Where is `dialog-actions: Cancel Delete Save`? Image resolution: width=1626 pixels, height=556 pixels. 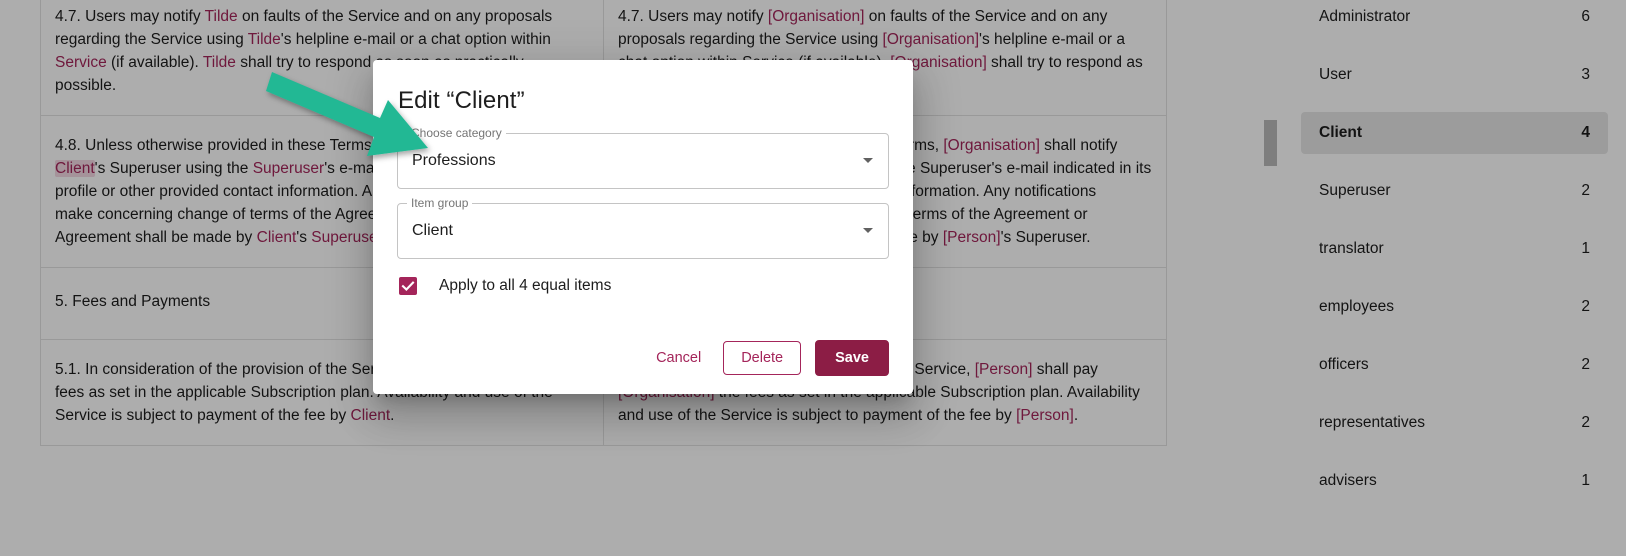 dialog-actions: Cancel Delete Save is located at coordinates (768, 357).